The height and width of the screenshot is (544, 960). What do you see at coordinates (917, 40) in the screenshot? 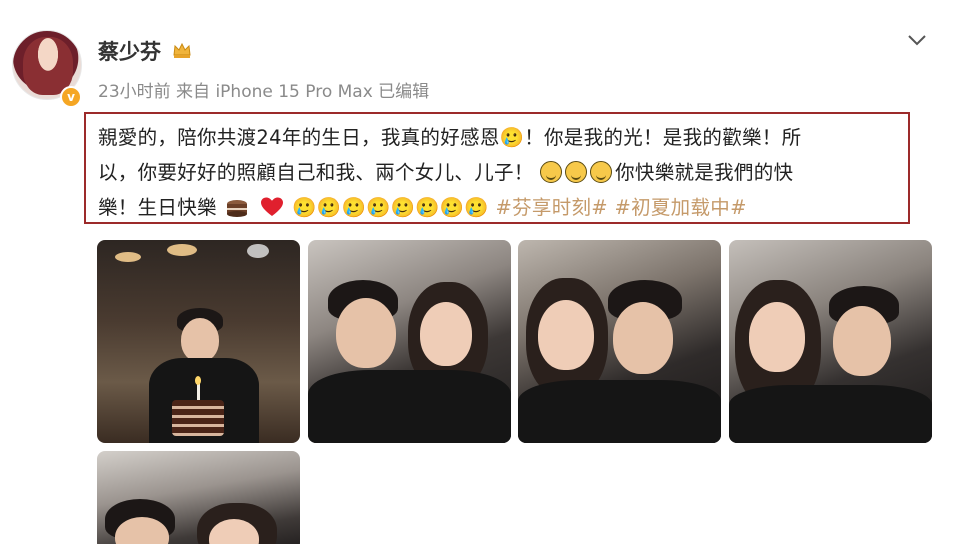
I see `chevron-down-icon` at bounding box center [917, 40].